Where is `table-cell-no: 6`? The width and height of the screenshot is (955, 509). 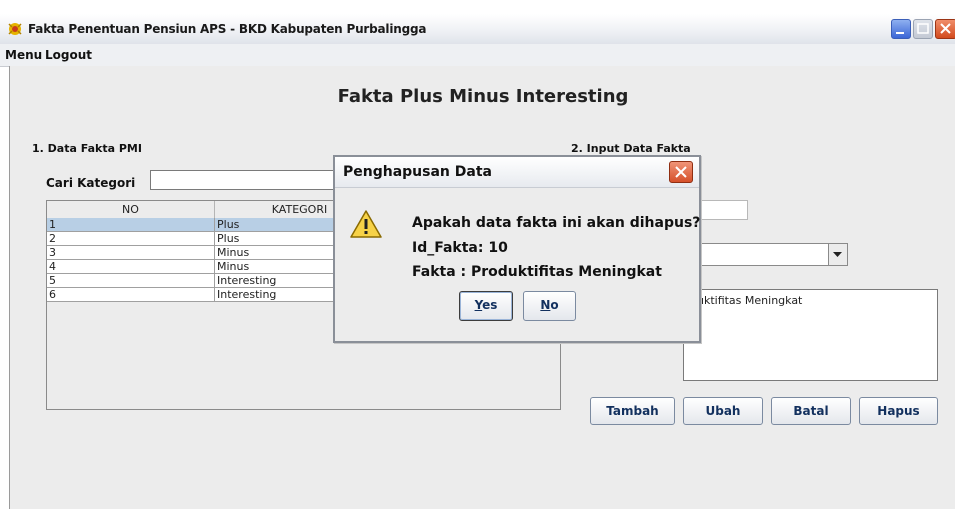 table-cell-no: 6 is located at coordinates (131, 294).